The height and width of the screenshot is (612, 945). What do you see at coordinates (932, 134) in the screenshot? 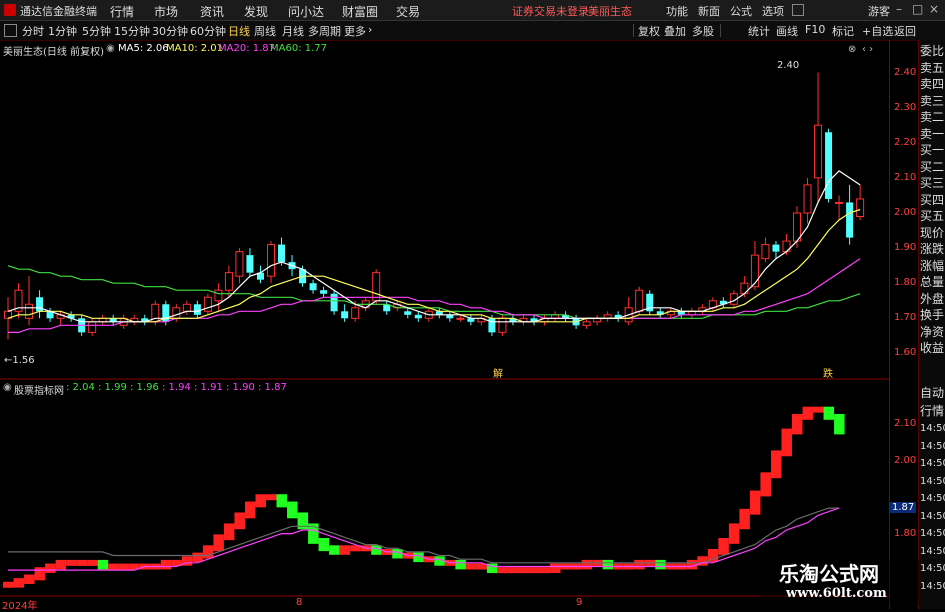
I see `side-item-5: 卖一` at bounding box center [932, 134].